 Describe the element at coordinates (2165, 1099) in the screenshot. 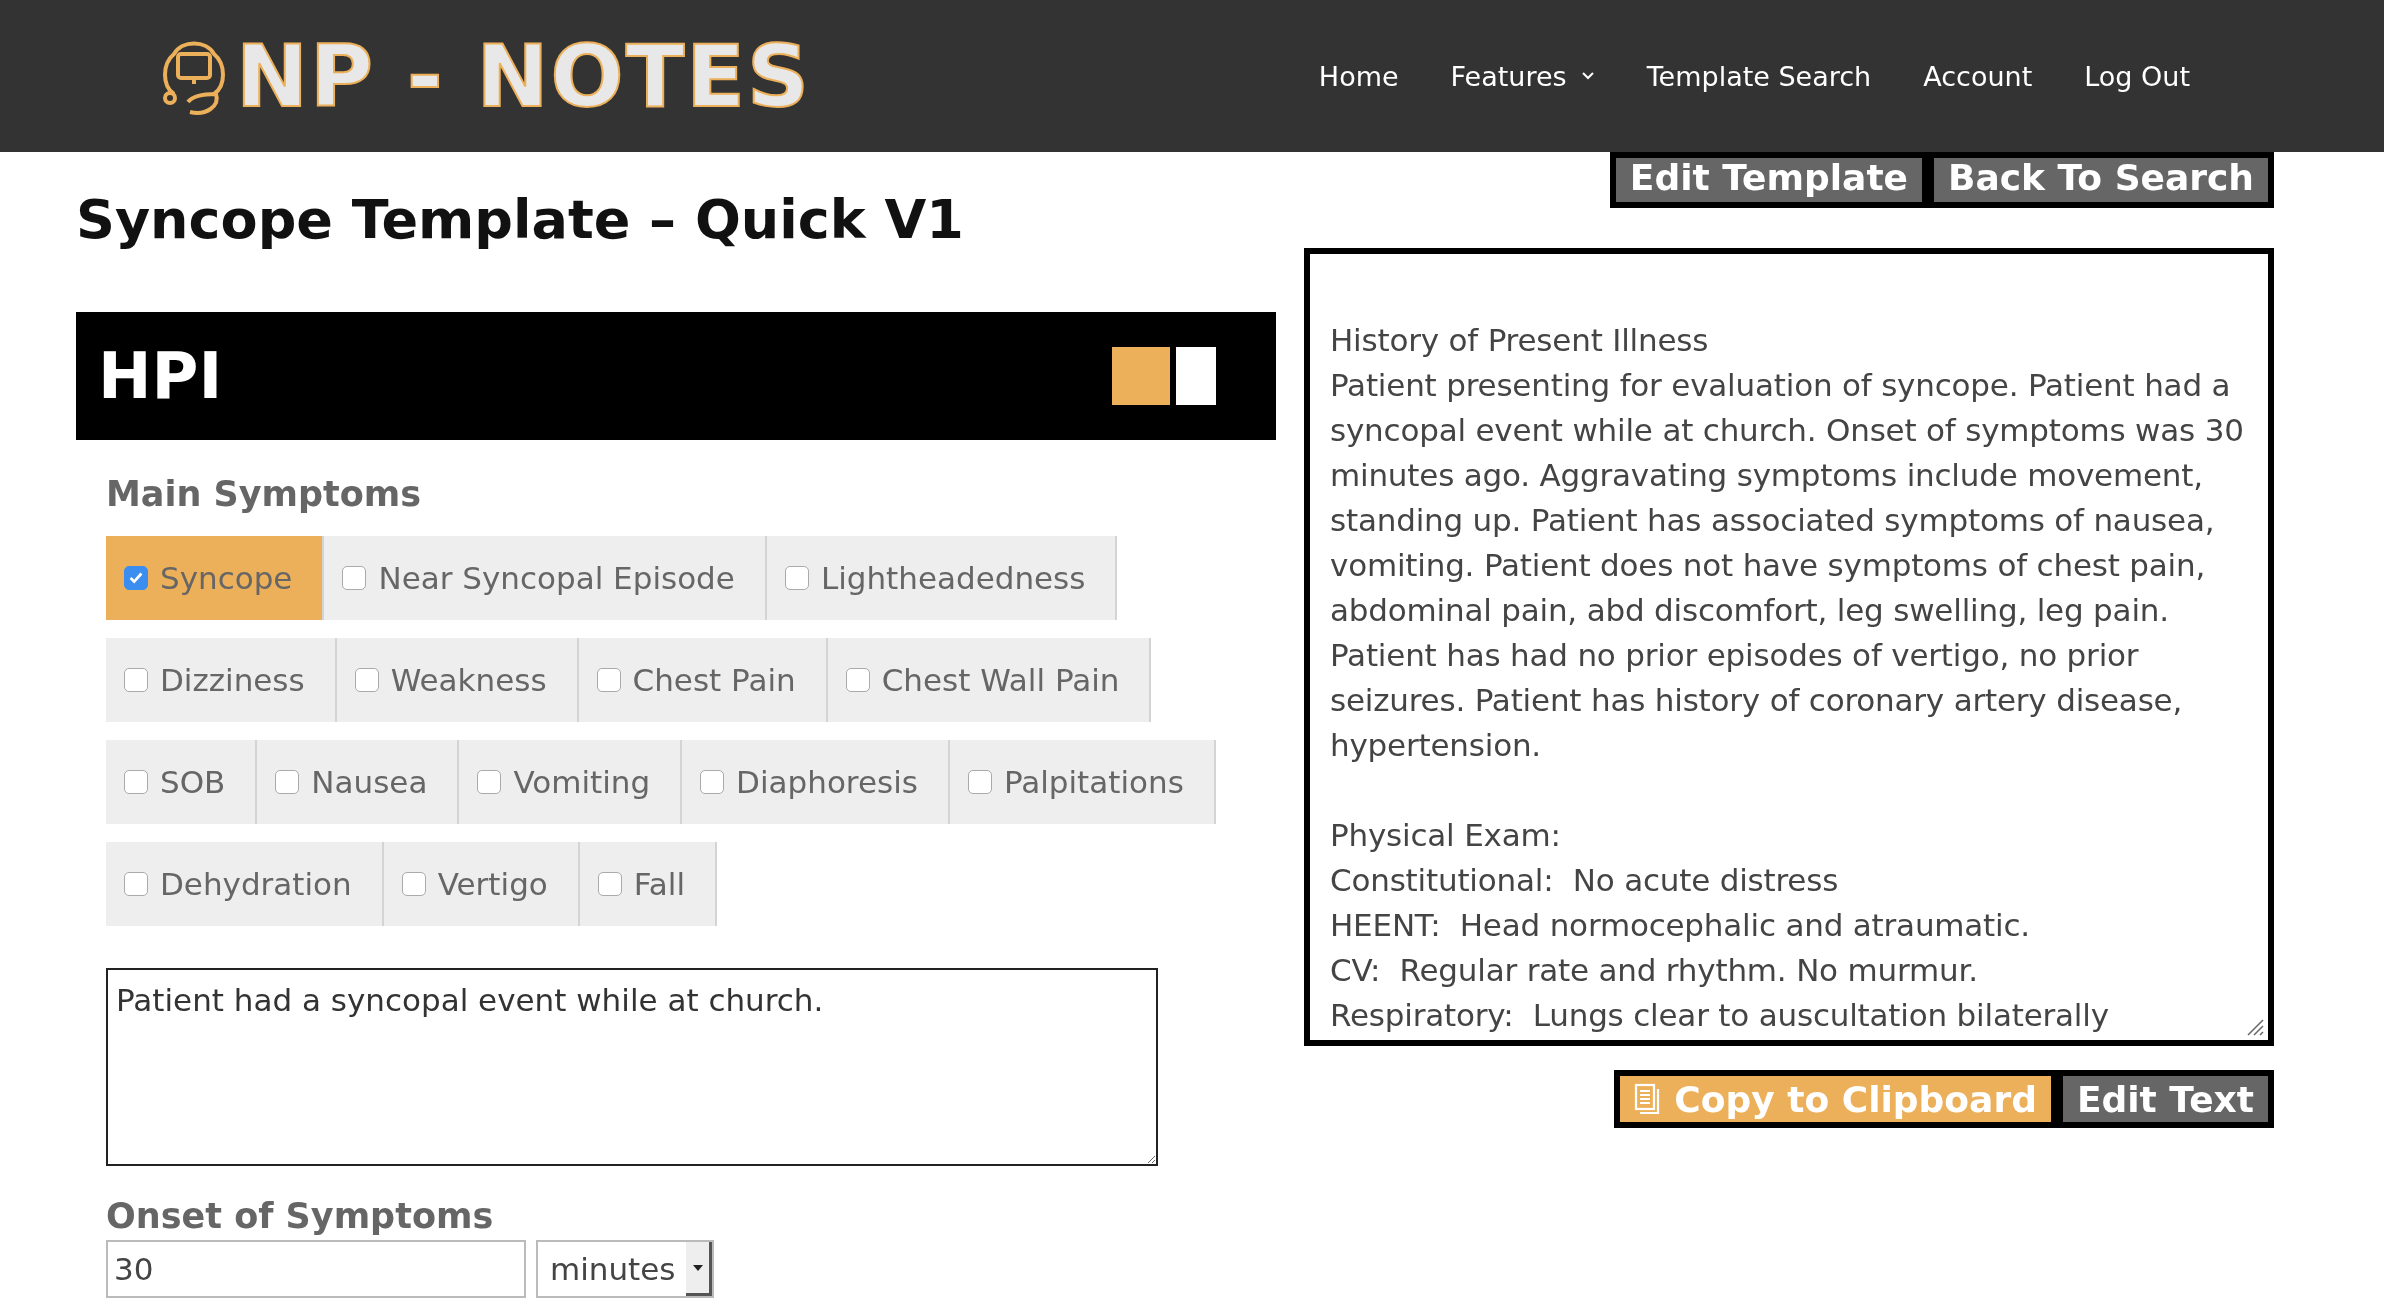

I see `action-button: Edit Text` at that location.